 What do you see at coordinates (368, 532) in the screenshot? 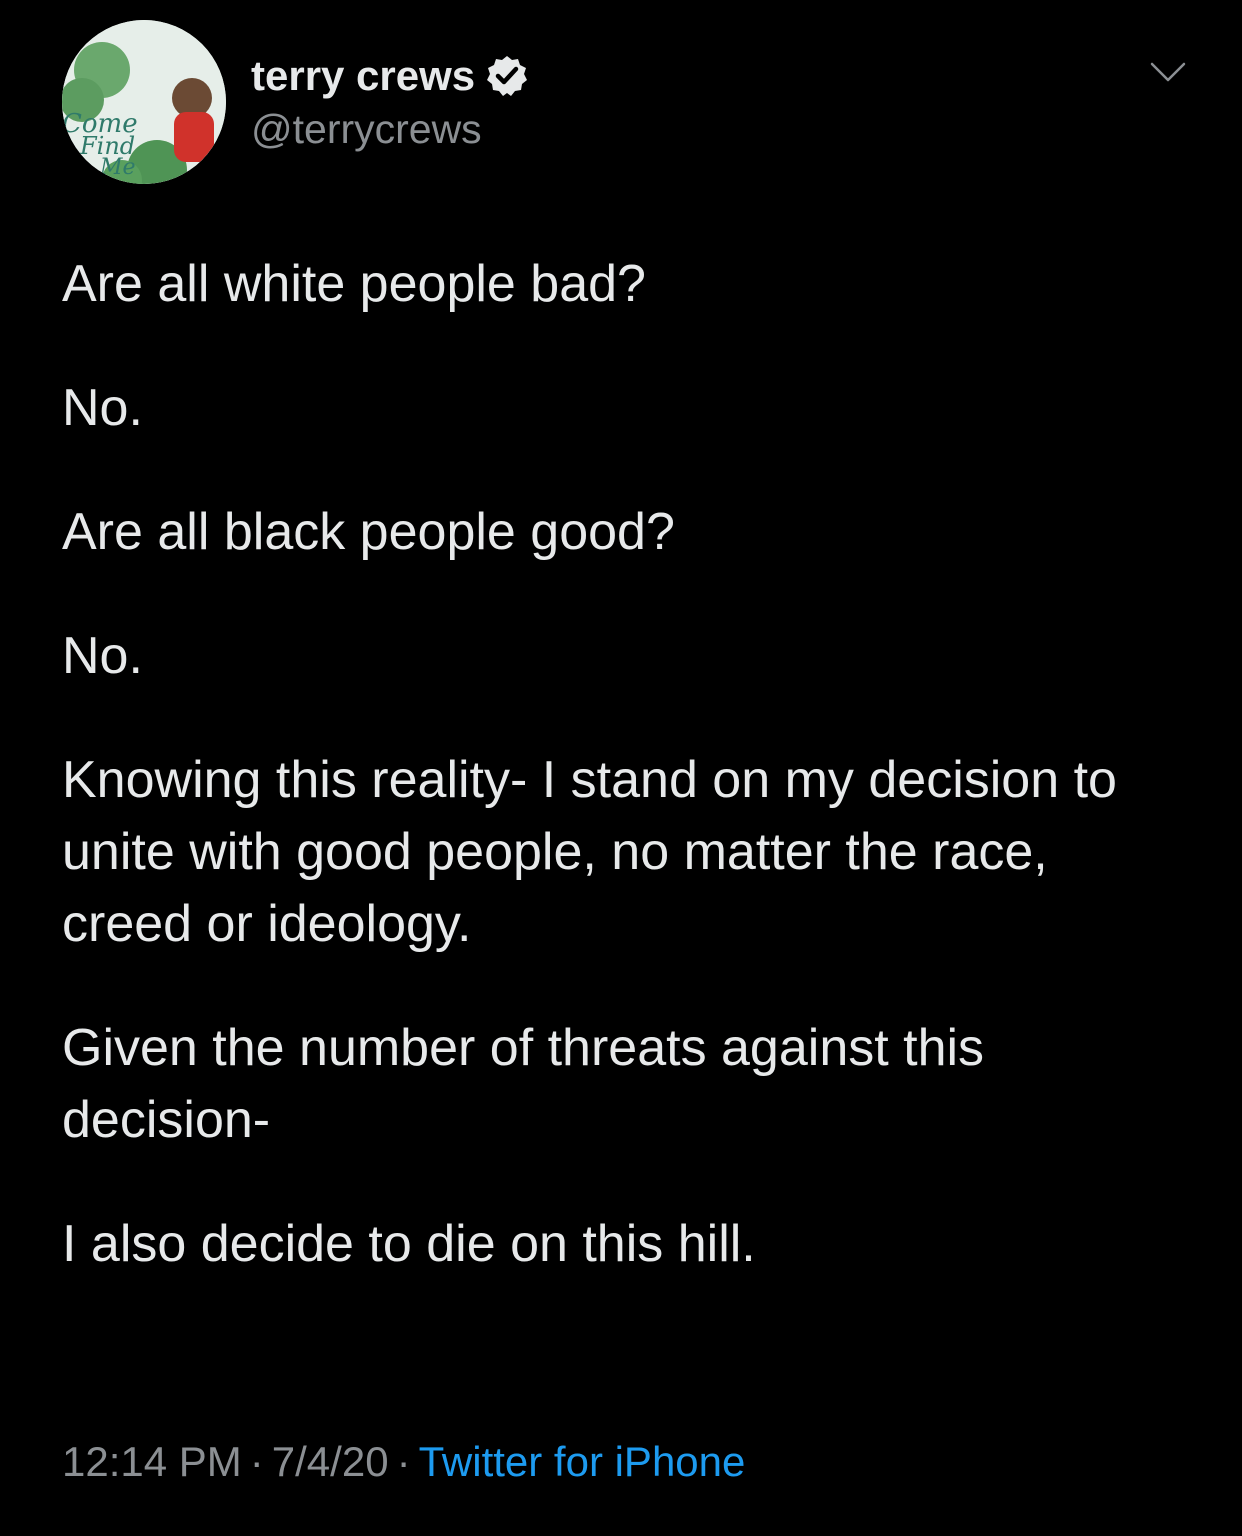
I see `tweet-paragraph: Are all black people good?` at bounding box center [368, 532].